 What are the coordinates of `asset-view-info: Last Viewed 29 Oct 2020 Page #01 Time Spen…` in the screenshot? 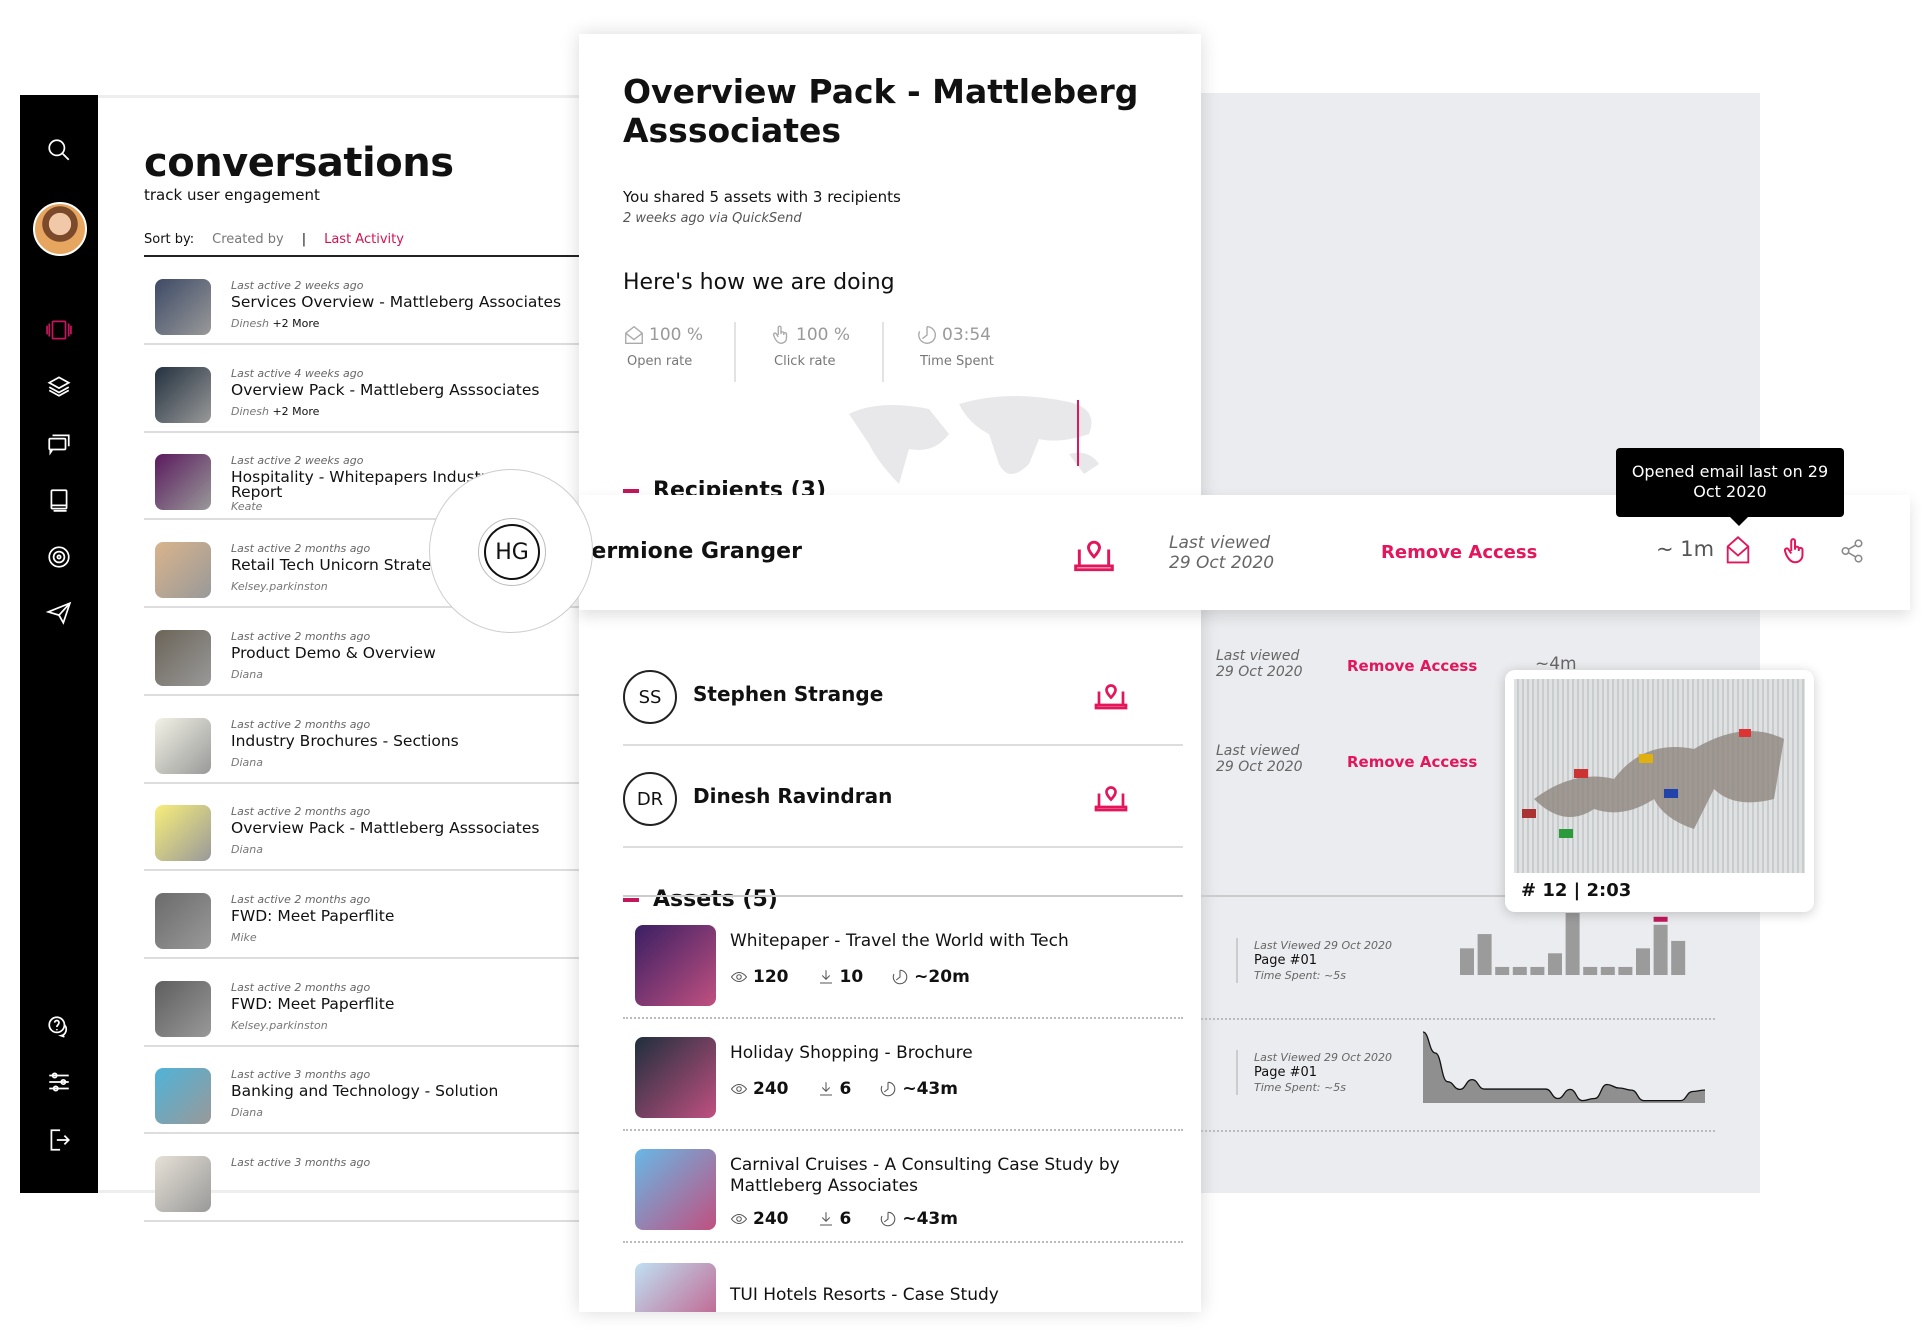 It's located at (1314, 960).